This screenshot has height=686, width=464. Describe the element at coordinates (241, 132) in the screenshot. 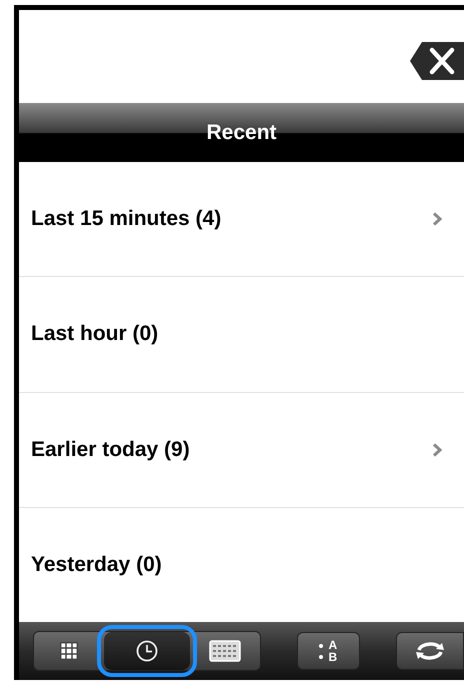

I see `header-title: Recent` at that location.